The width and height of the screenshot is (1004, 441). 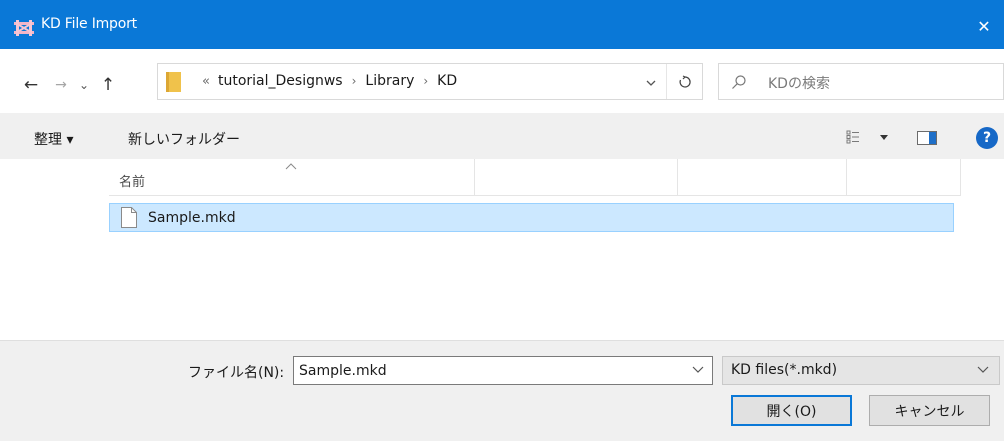 I want to click on back-button: ←, so click(x=31, y=85).